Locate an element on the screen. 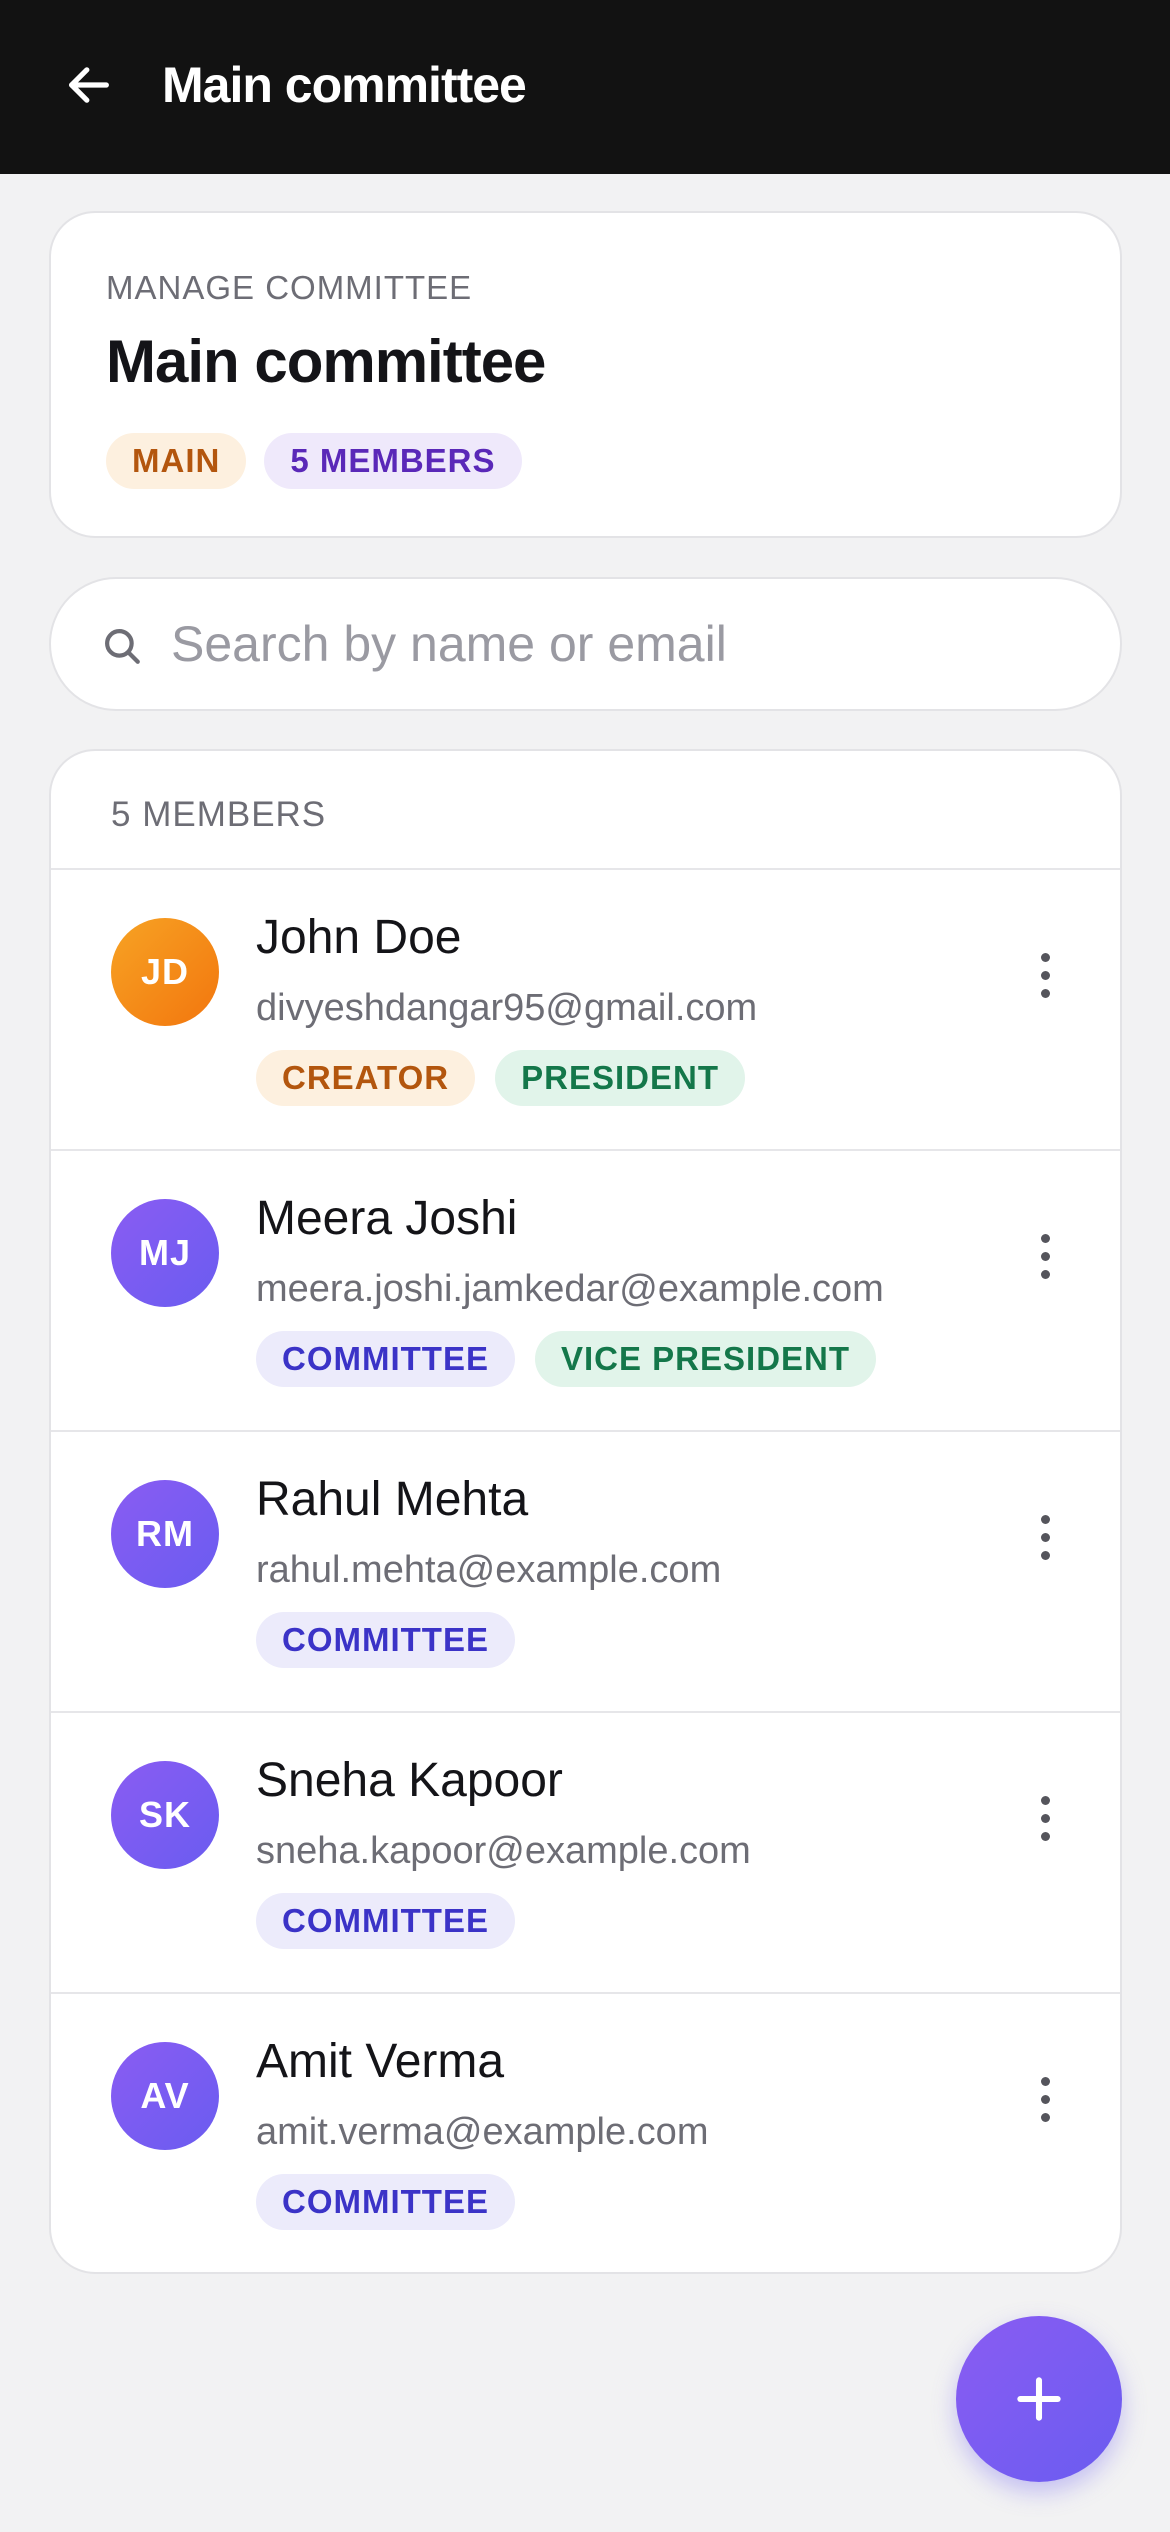  avatar: JD is located at coordinates (165, 972).